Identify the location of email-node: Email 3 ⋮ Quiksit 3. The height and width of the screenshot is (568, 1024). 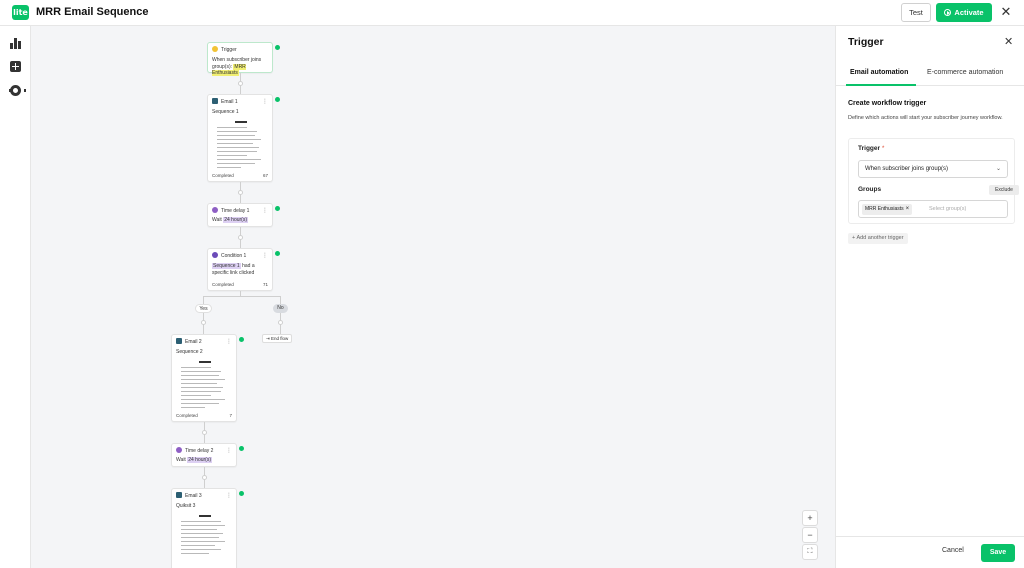
(204, 528).